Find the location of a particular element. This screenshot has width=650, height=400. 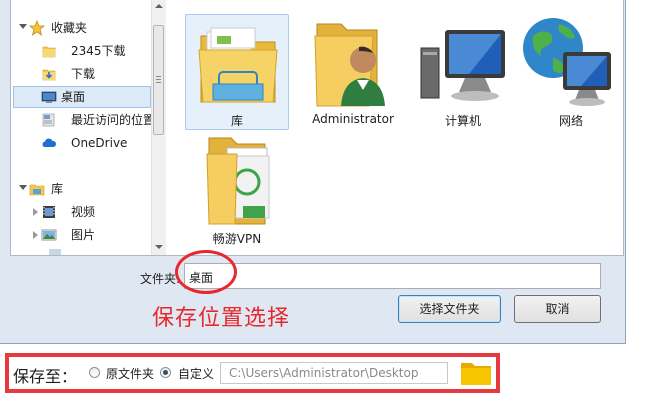

folder-icon is located at coordinates (49, 52).